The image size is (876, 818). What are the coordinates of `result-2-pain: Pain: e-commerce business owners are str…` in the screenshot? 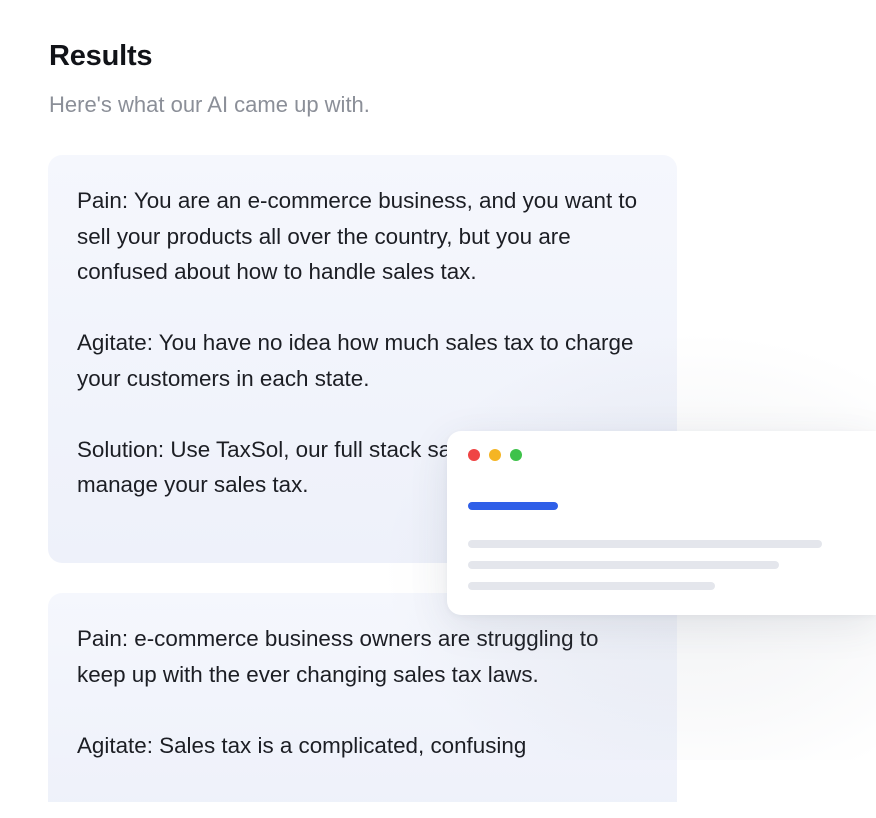 It's located at (338, 656).